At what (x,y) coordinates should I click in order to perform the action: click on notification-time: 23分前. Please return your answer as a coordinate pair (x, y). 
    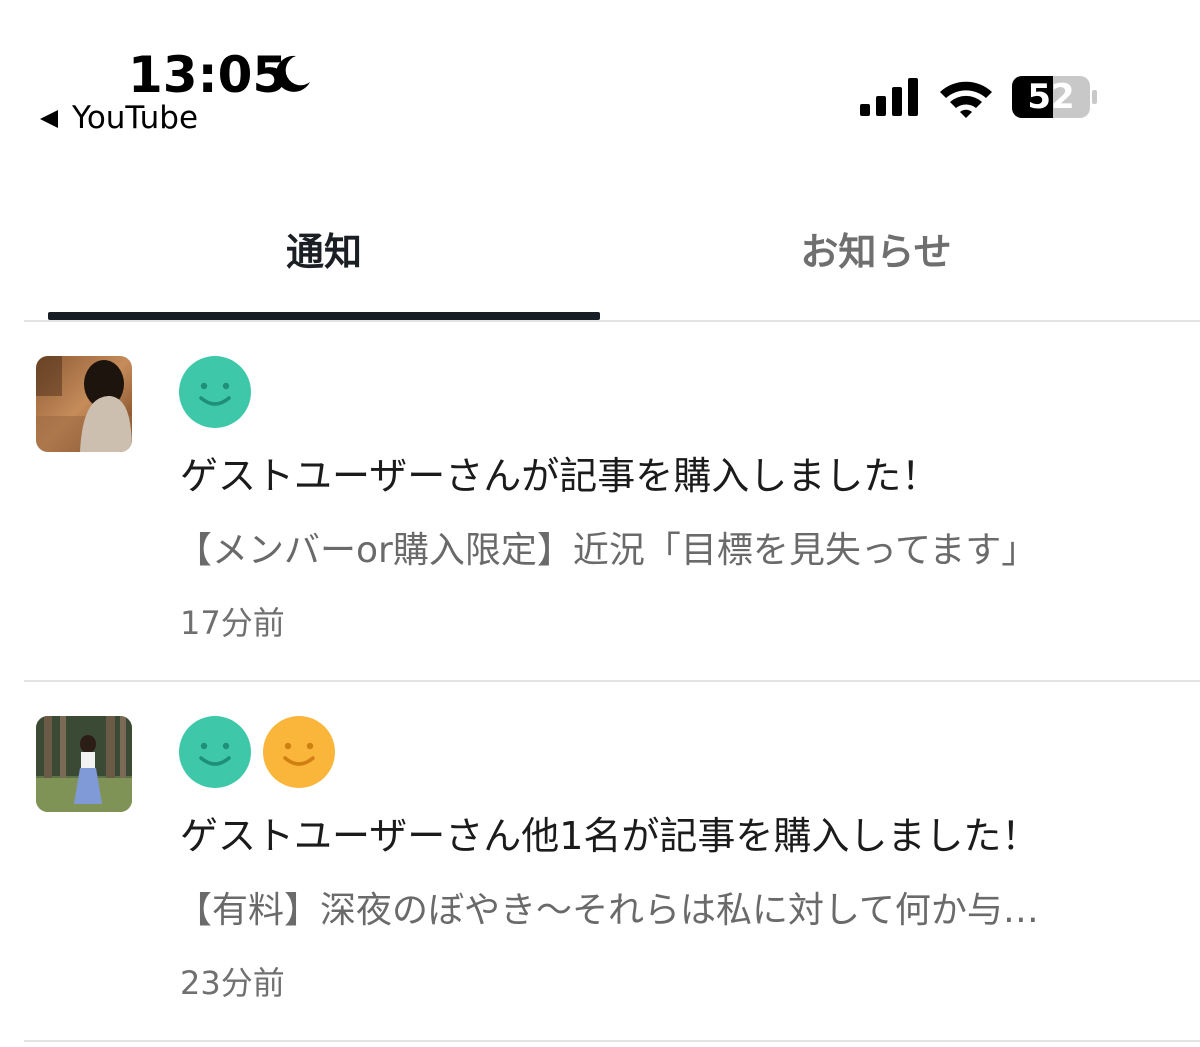
    Looking at the image, I should click on (232, 983).